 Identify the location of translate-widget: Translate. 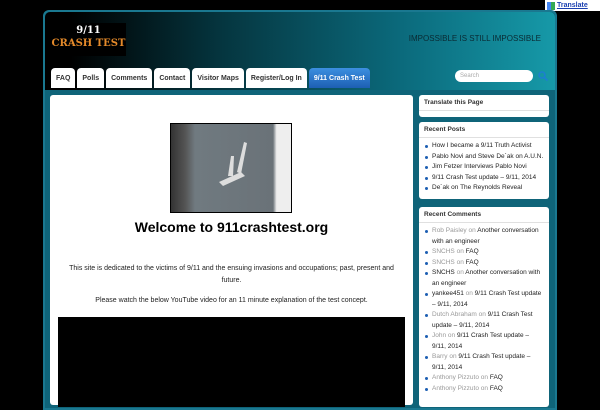
(572, 5).